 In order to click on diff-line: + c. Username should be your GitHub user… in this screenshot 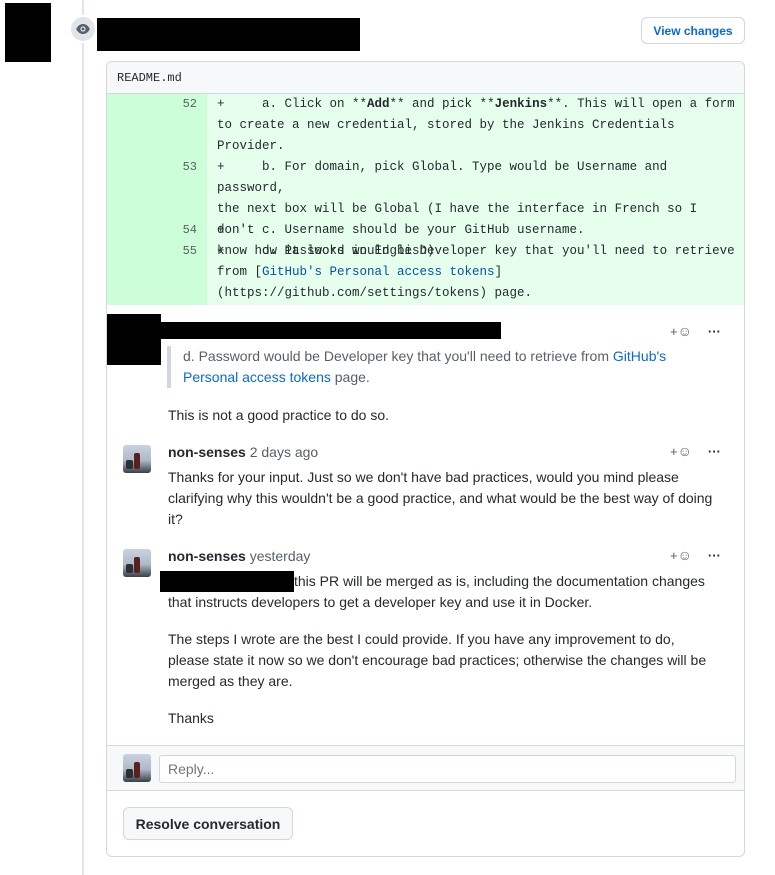, I will do `click(401, 230)`.